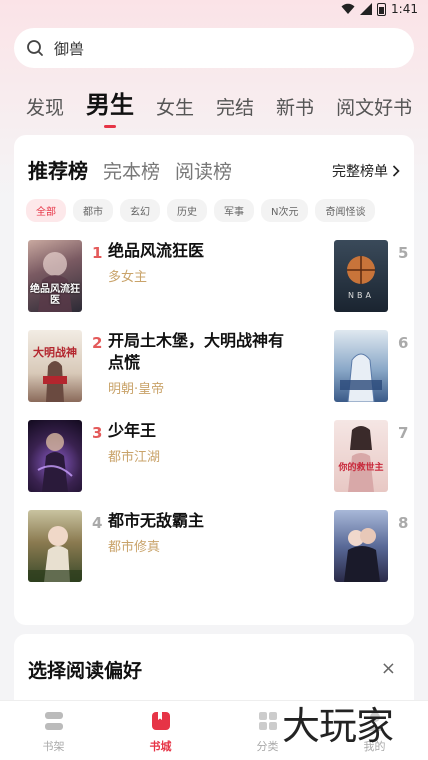  Describe the element at coordinates (338, 726) in the screenshot. I see `watermark-logo: 大玩家` at that location.